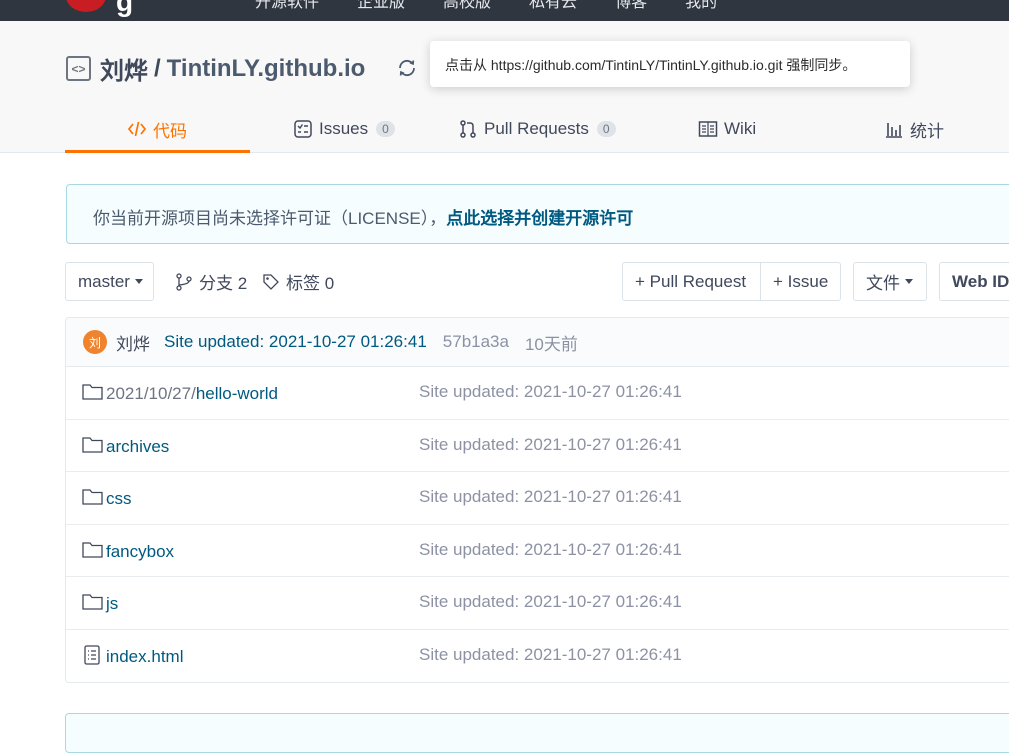 The width and height of the screenshot is (1009, 753). I want to click on license-notice: 你当前开源项目尚未选择许可证（LICENSE），点此选择并创建开源许可, so click(537, 214).